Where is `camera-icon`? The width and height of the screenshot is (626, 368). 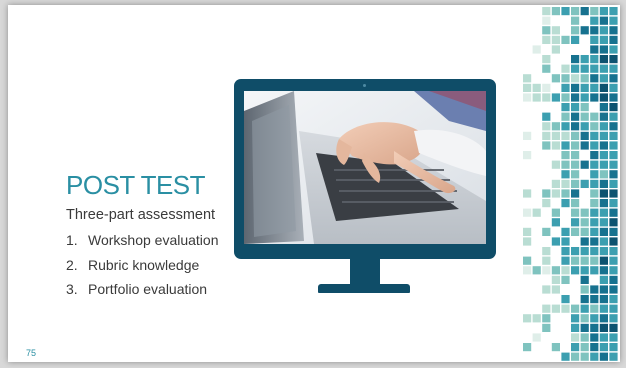 camera-icon is located at coordinates (364, 85).